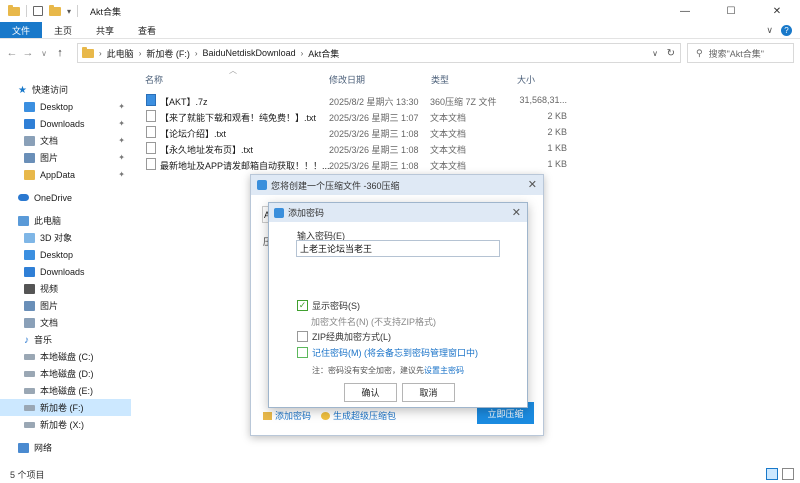 This screenshot has width=800, height=483. I want to click on archive-icon, so click(151, 100).